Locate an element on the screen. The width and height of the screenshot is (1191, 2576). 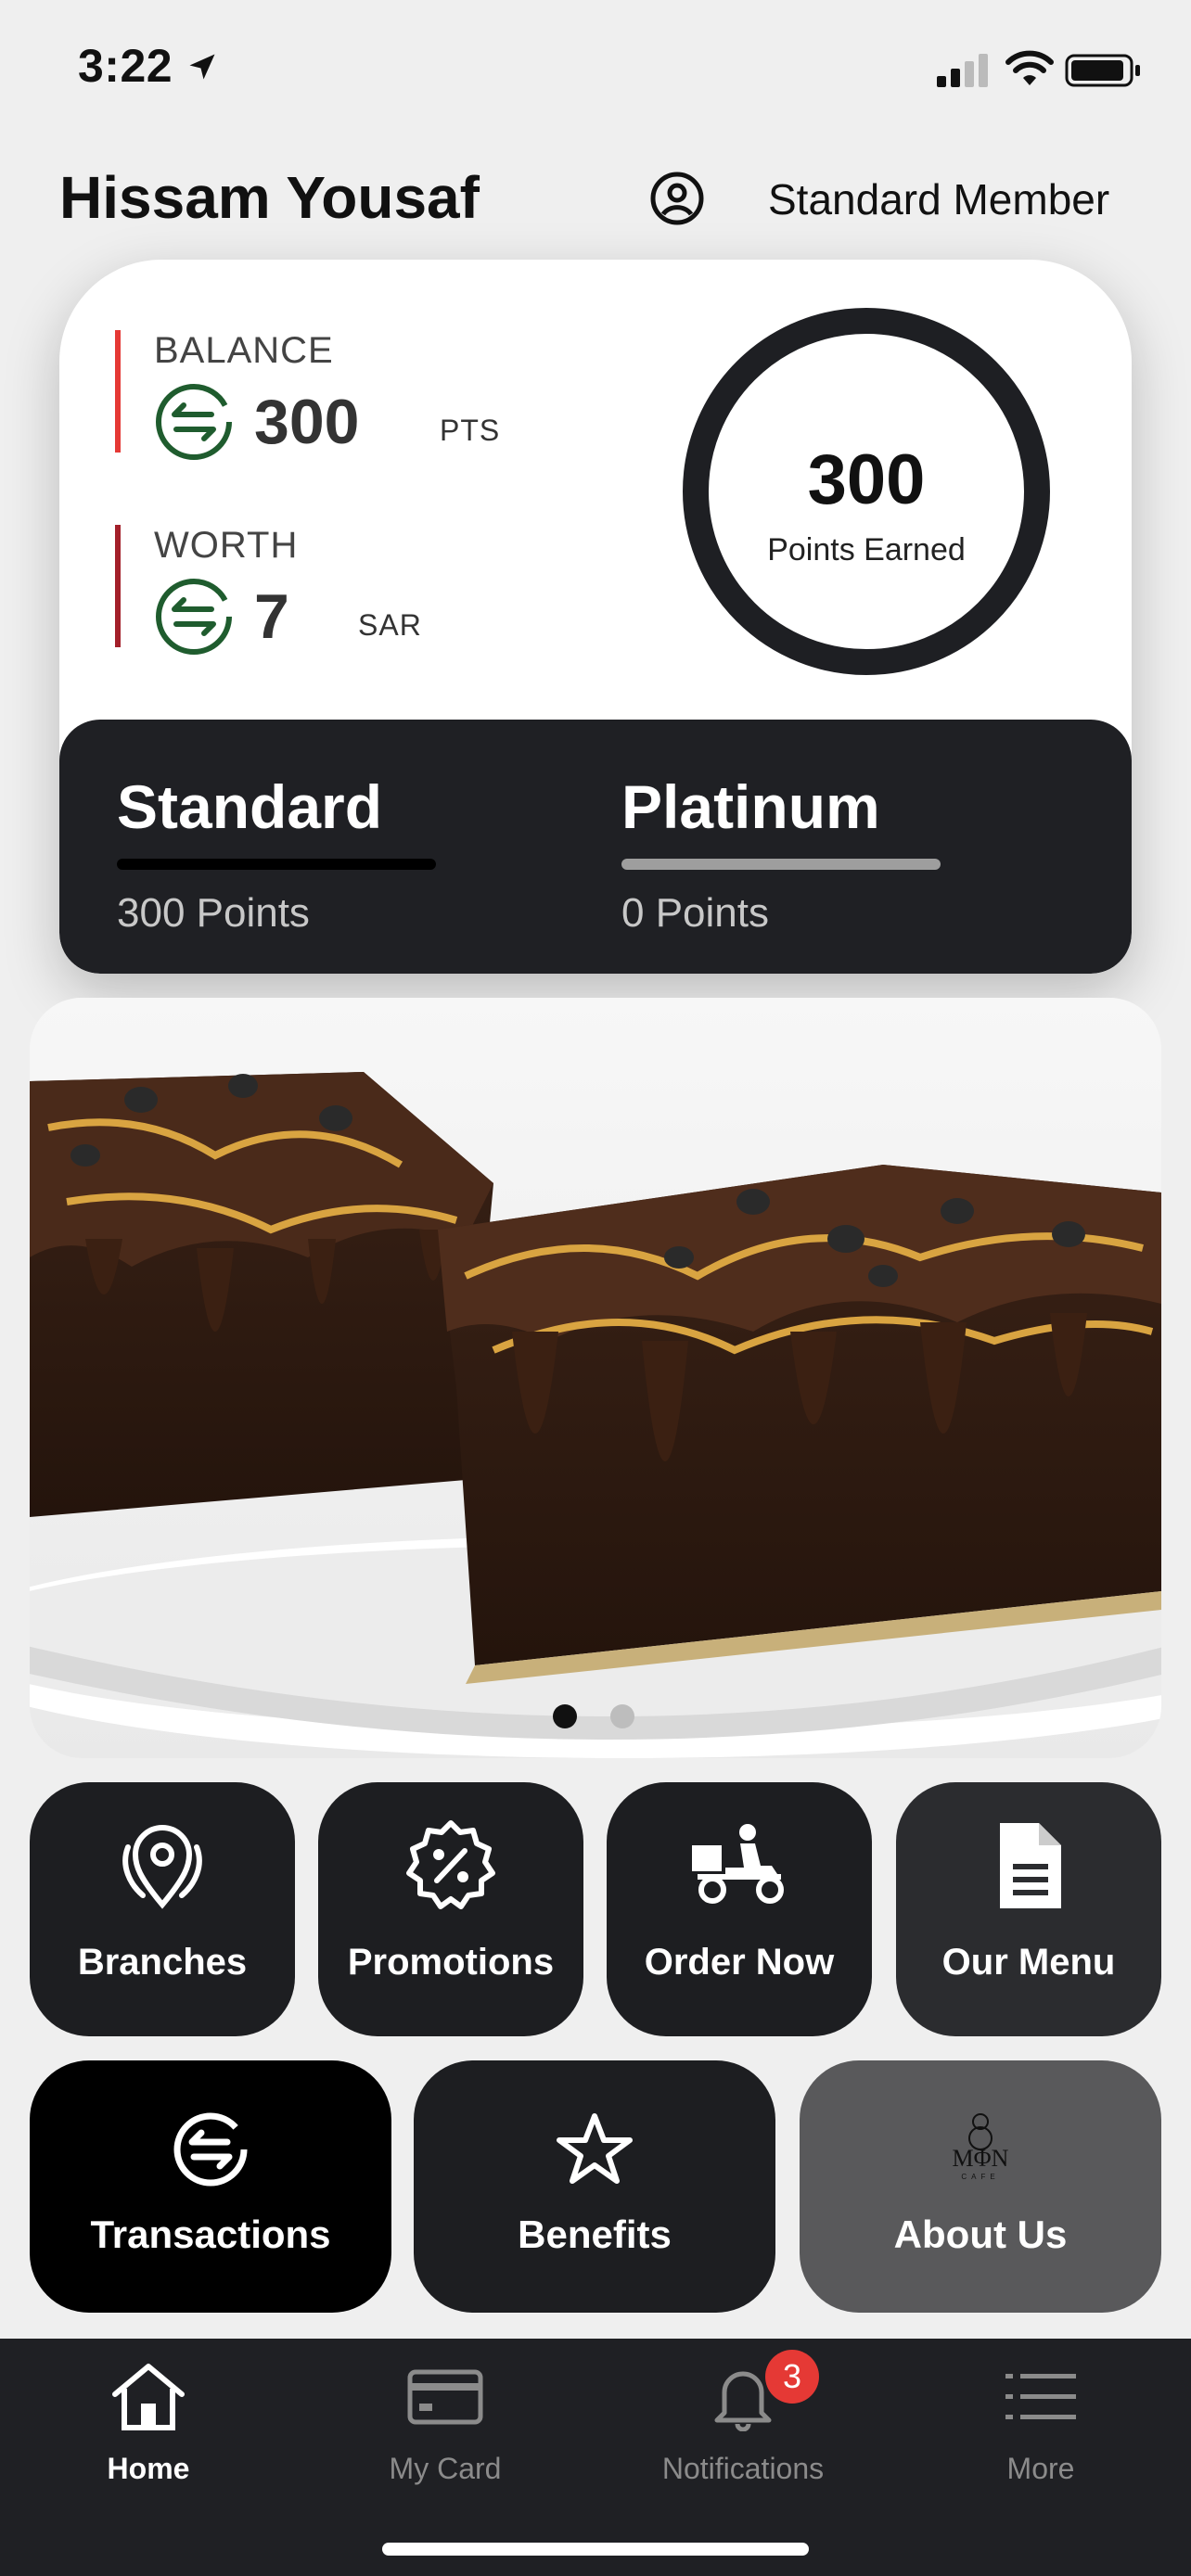
status-time: 3:22 is located at coordinates (126, 66).